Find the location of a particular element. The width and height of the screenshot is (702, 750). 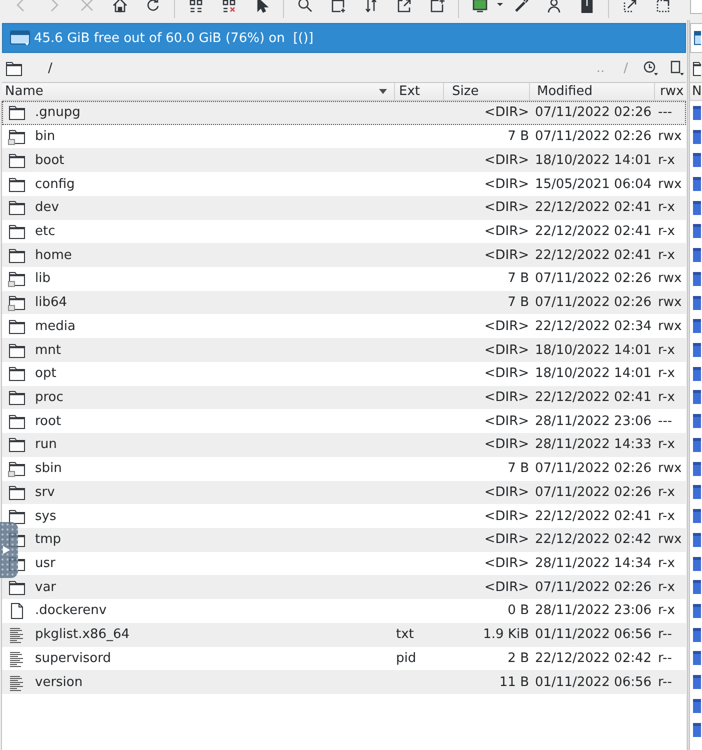

column-header: Name is located at coordinates (198, 91).